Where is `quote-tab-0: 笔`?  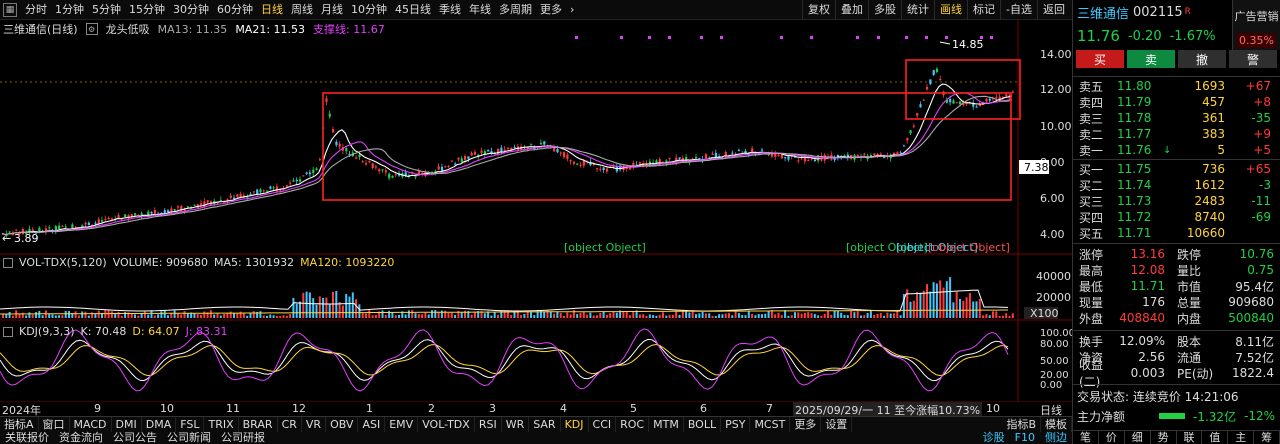
quote-tab-0: 笔 is located at coordinates (1086, 437).